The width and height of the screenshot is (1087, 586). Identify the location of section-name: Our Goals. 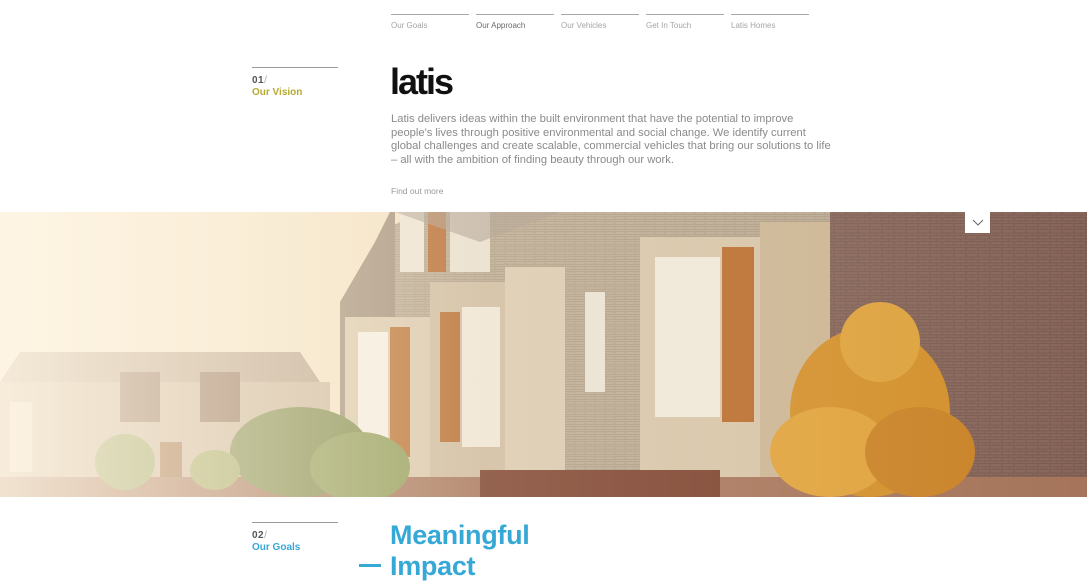
(276, 547).